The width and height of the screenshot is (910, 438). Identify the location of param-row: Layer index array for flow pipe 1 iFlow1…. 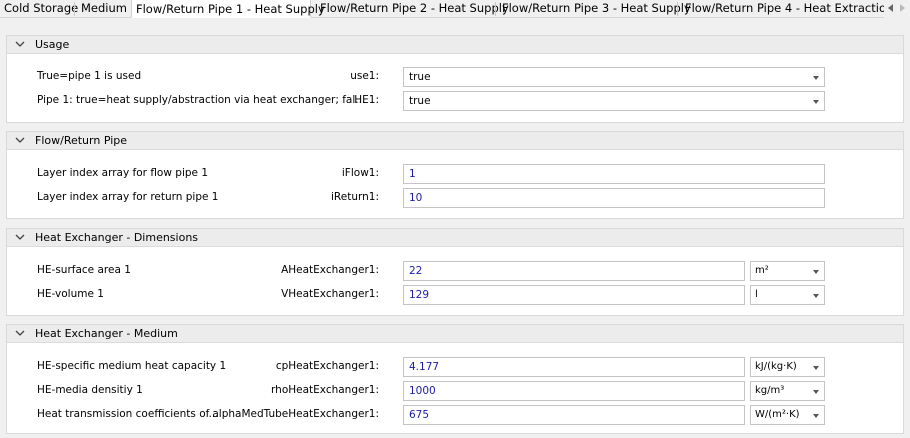
(455, 174).